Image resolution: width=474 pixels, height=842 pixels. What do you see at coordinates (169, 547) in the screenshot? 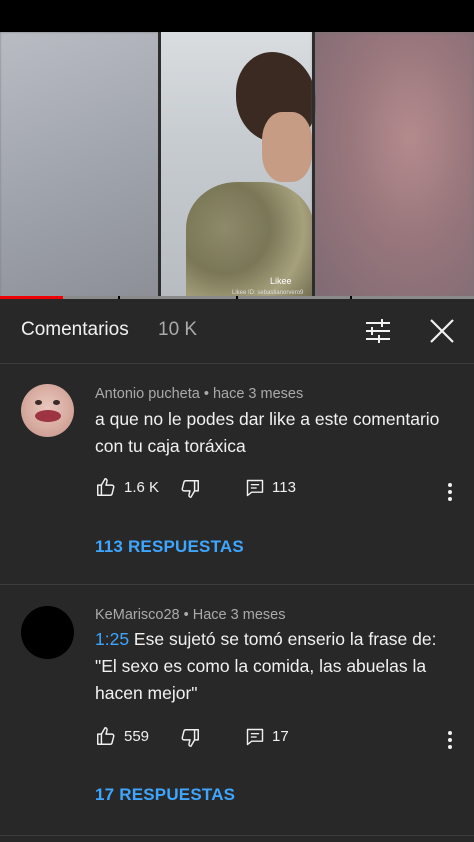
I see `view-replies-button: 113 RESPUESTAS` at bounding box center [169, 547].